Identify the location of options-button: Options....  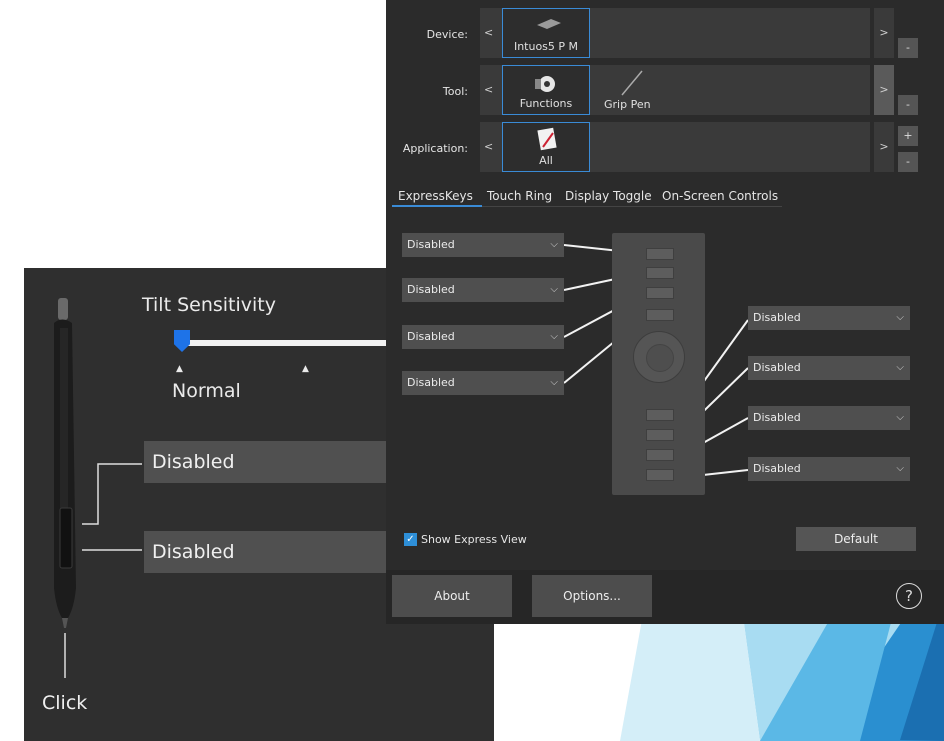
(592, 596).